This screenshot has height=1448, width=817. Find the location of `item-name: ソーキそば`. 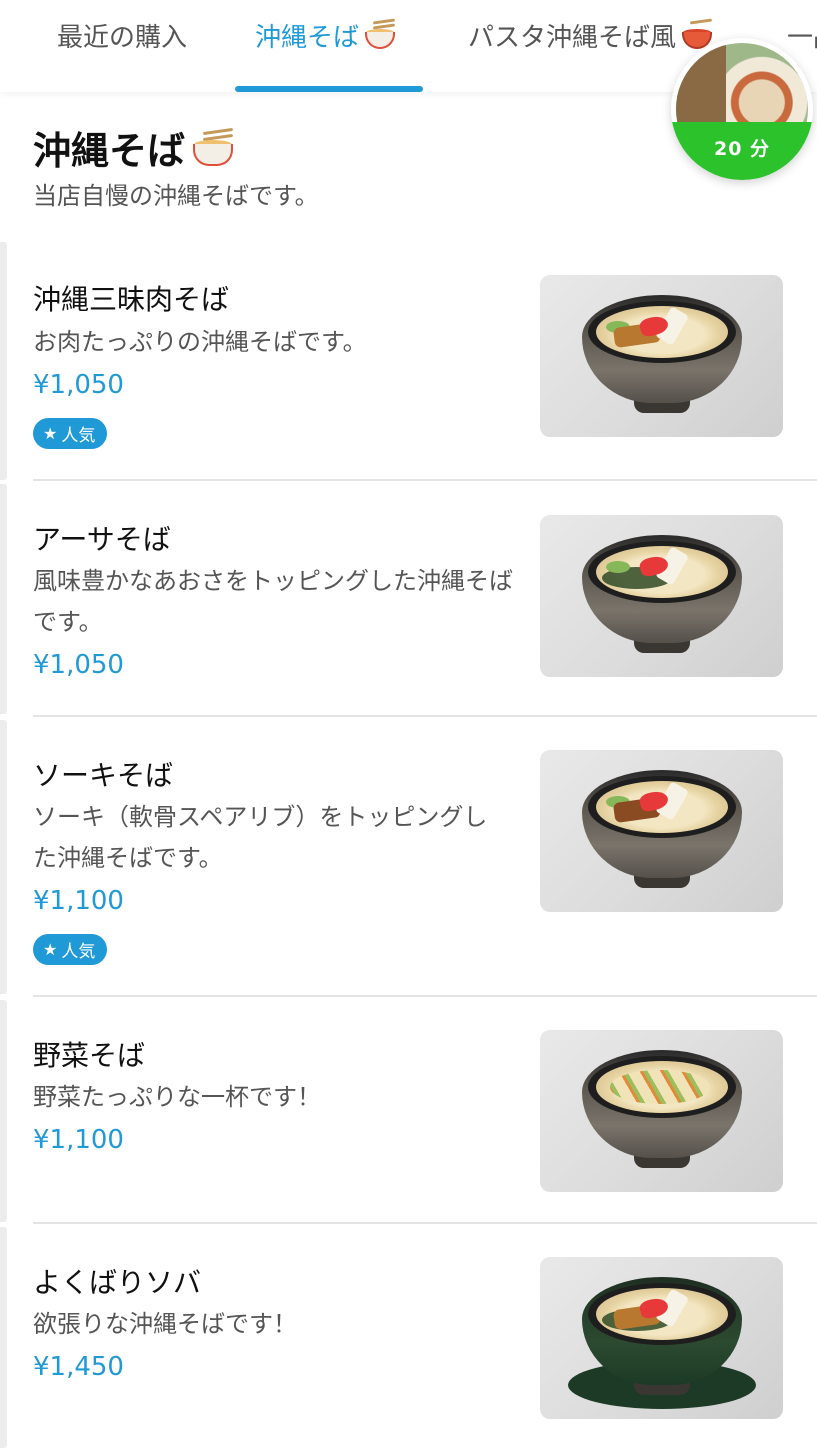

item-name: ソーキそば is located at coordinates (103, 775).